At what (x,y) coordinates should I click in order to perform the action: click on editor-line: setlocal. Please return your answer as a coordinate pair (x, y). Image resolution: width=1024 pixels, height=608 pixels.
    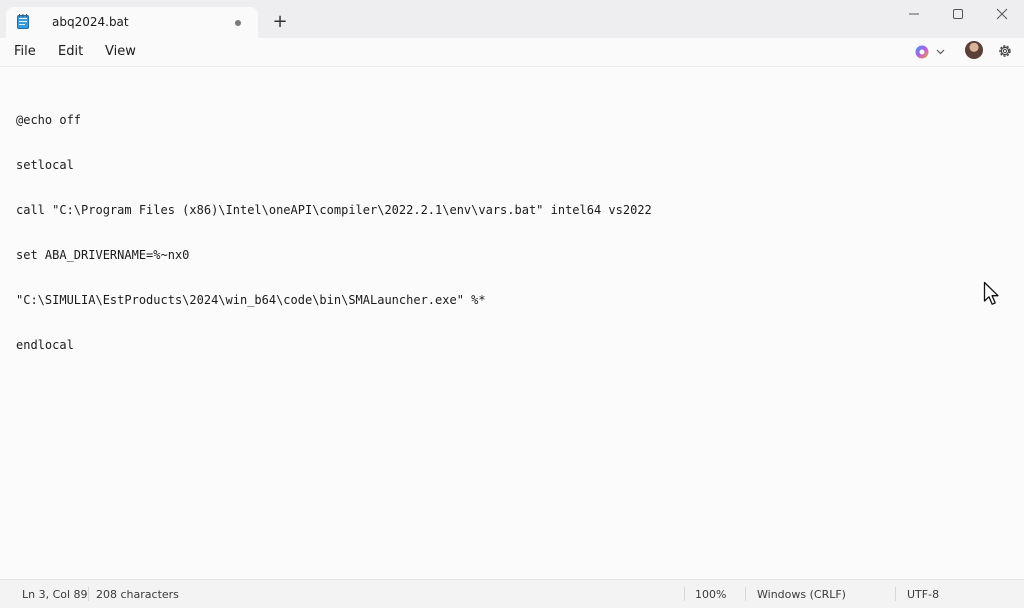
    Looking at the image, I should click on (334, 165).